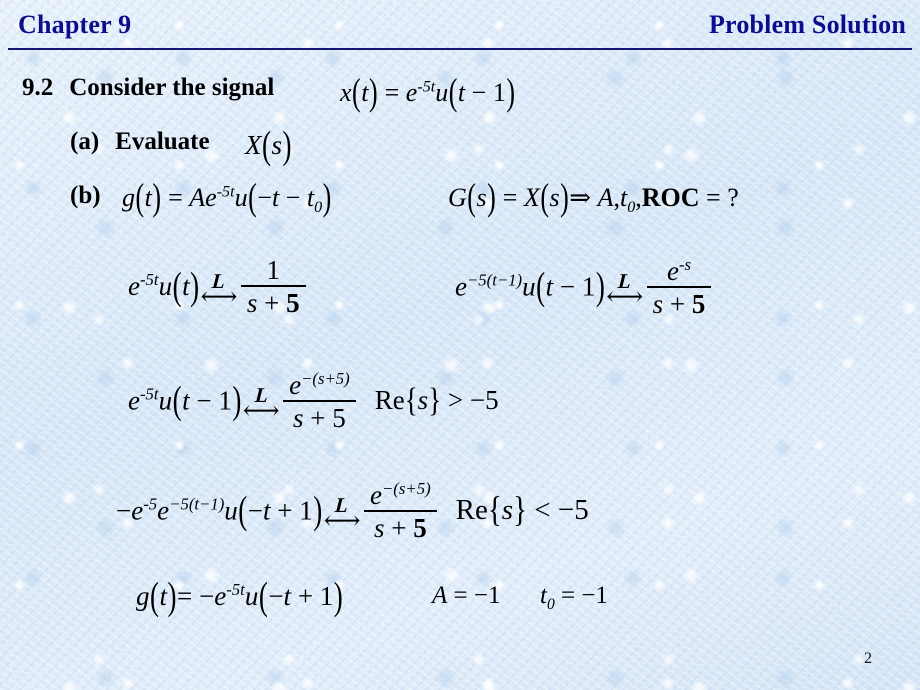  Describe the element at coordinates (75, 24) in the screenshot. I see `header-chapter-title: Chapter 9` at that location.